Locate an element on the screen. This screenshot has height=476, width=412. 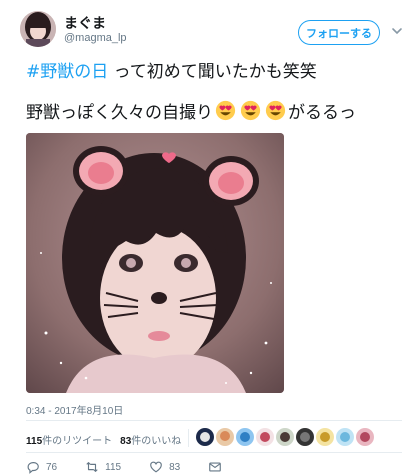
reply-count: 76 is located at coordinates (52, 467).